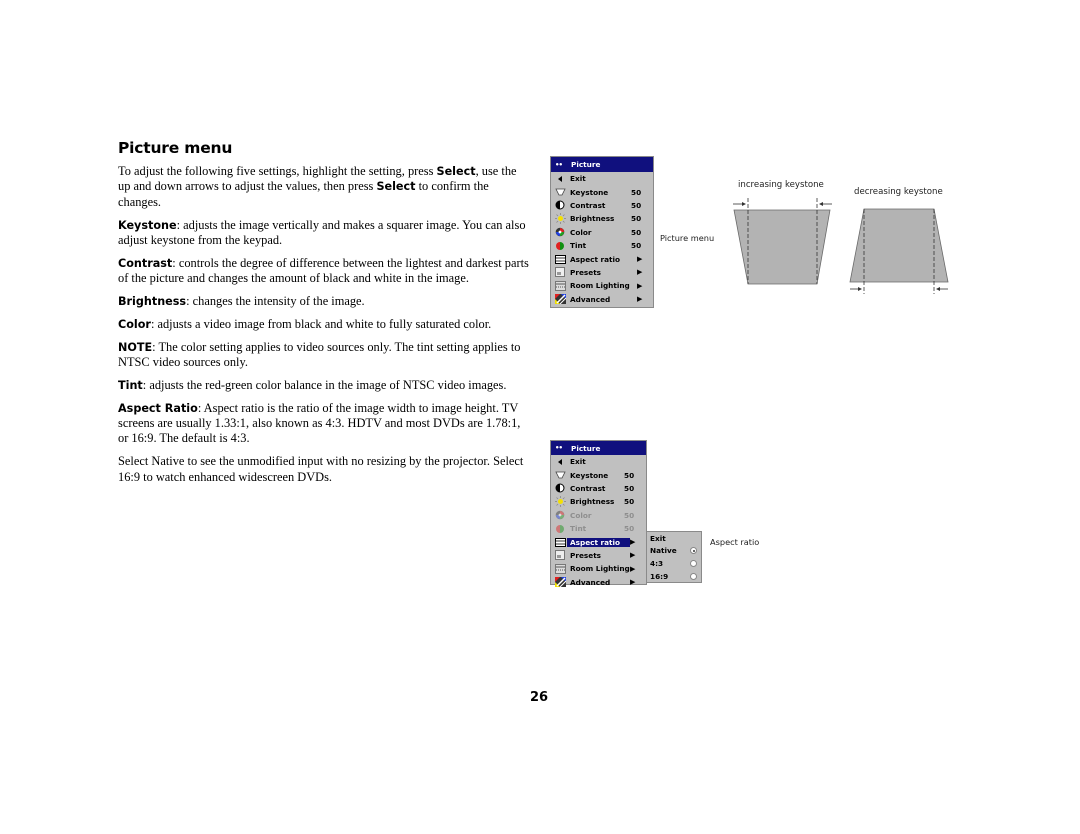 The height and width of the screenshot is (834, 1080). What do you see at coordinates (559, 164) in the screenshot?
I see `menu-move-icon: ••` at bounding box center [559, 164].